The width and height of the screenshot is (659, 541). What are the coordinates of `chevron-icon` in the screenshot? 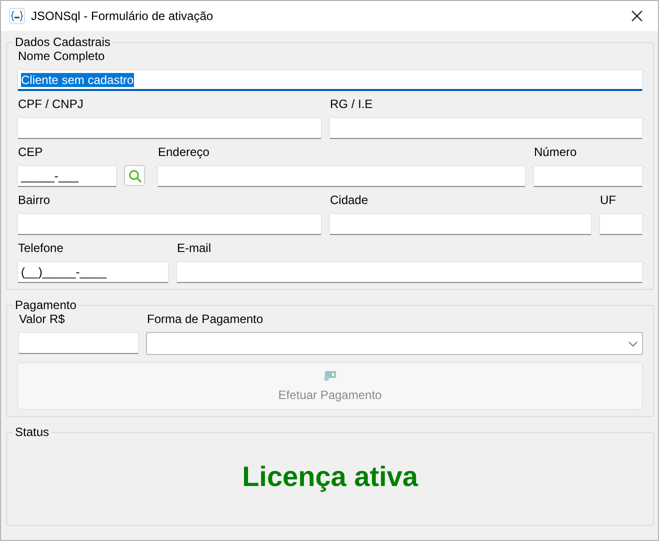 It's located at (633, 343).